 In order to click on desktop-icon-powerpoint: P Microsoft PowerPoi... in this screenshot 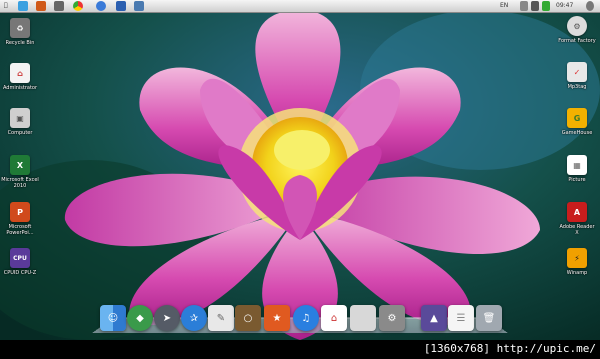, I will do `click(20, 219)`.